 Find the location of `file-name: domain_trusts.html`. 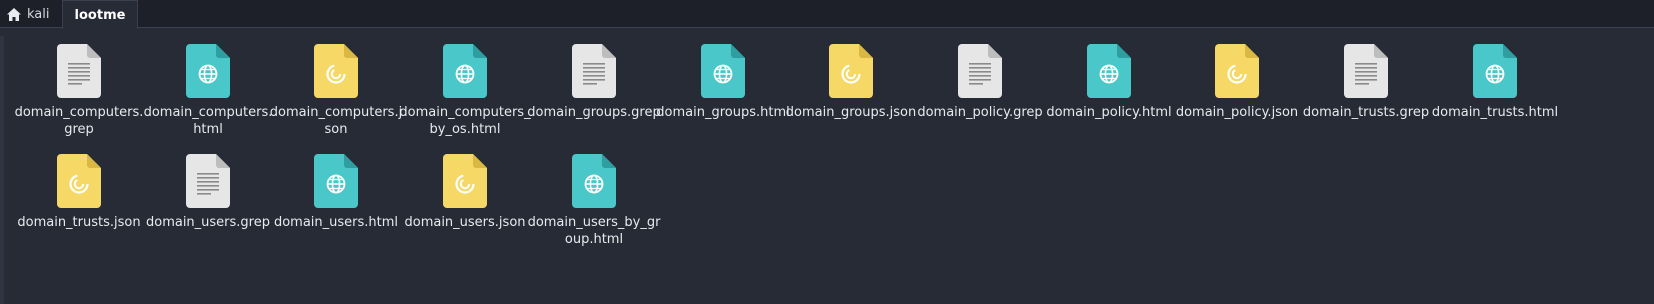

file-name: domain_trusts.html is located at coordinates (1495, 112).